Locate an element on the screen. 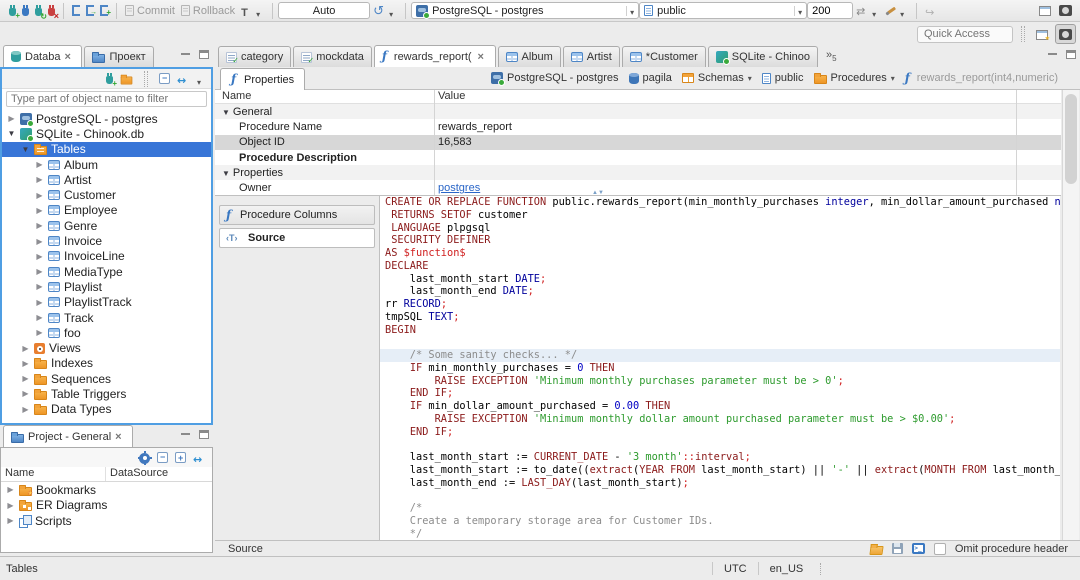  tree-item-invoiceline: ▶ InvoiceLine is located at coordinates (106, 256).